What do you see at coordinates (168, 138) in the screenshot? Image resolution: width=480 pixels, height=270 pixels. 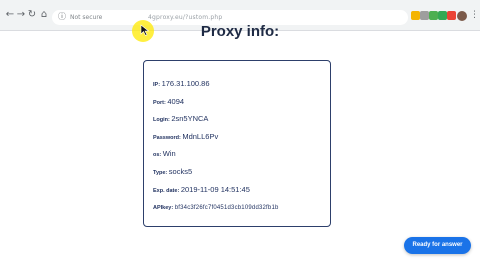 I see `password-label: Password:` at bounding box center [168, 138].